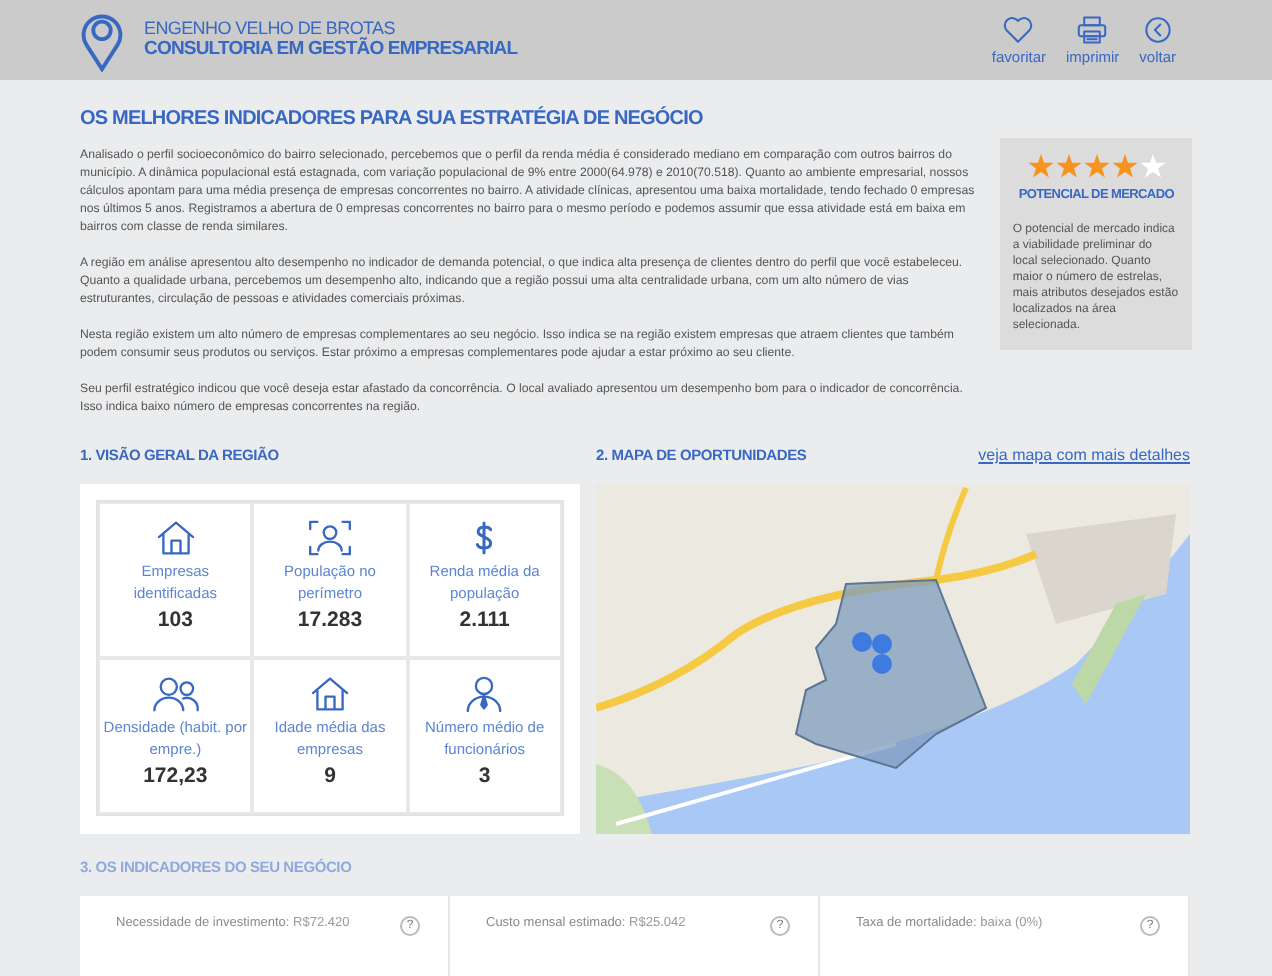 This screenshot has height=976, width=1272. What do you see at coordinates (484, 694) in the screenshot?
I see `worker-icon` at bounding box center [484, 694].